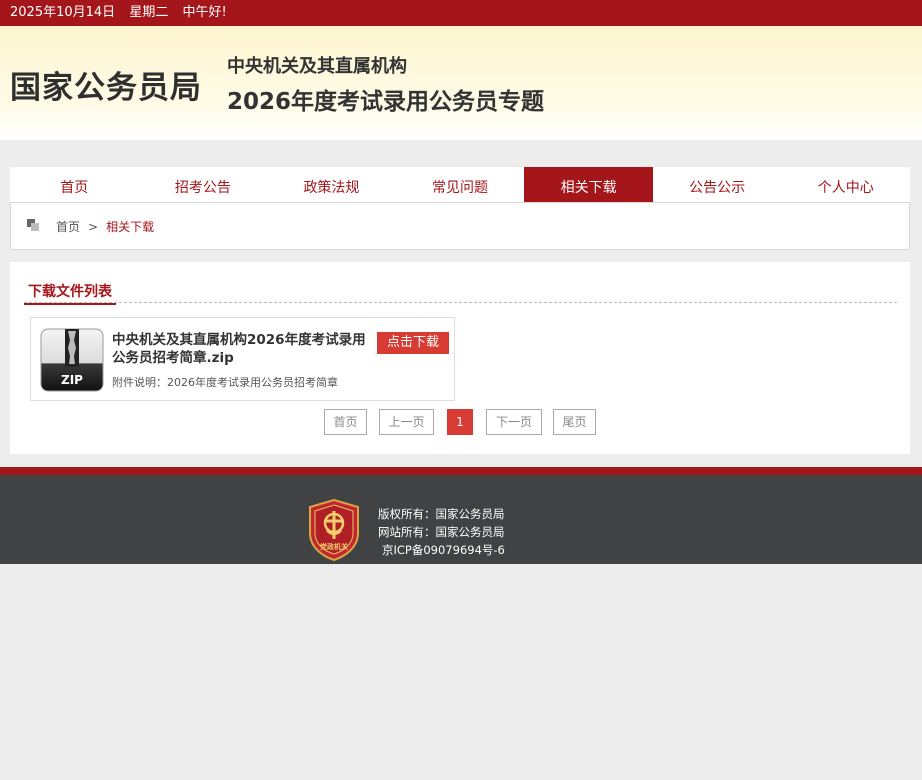  Describe the element at coordinates (386, 102) in the screenshot. I see `header-title: 2026年度考试录用公务员专题` at that location.